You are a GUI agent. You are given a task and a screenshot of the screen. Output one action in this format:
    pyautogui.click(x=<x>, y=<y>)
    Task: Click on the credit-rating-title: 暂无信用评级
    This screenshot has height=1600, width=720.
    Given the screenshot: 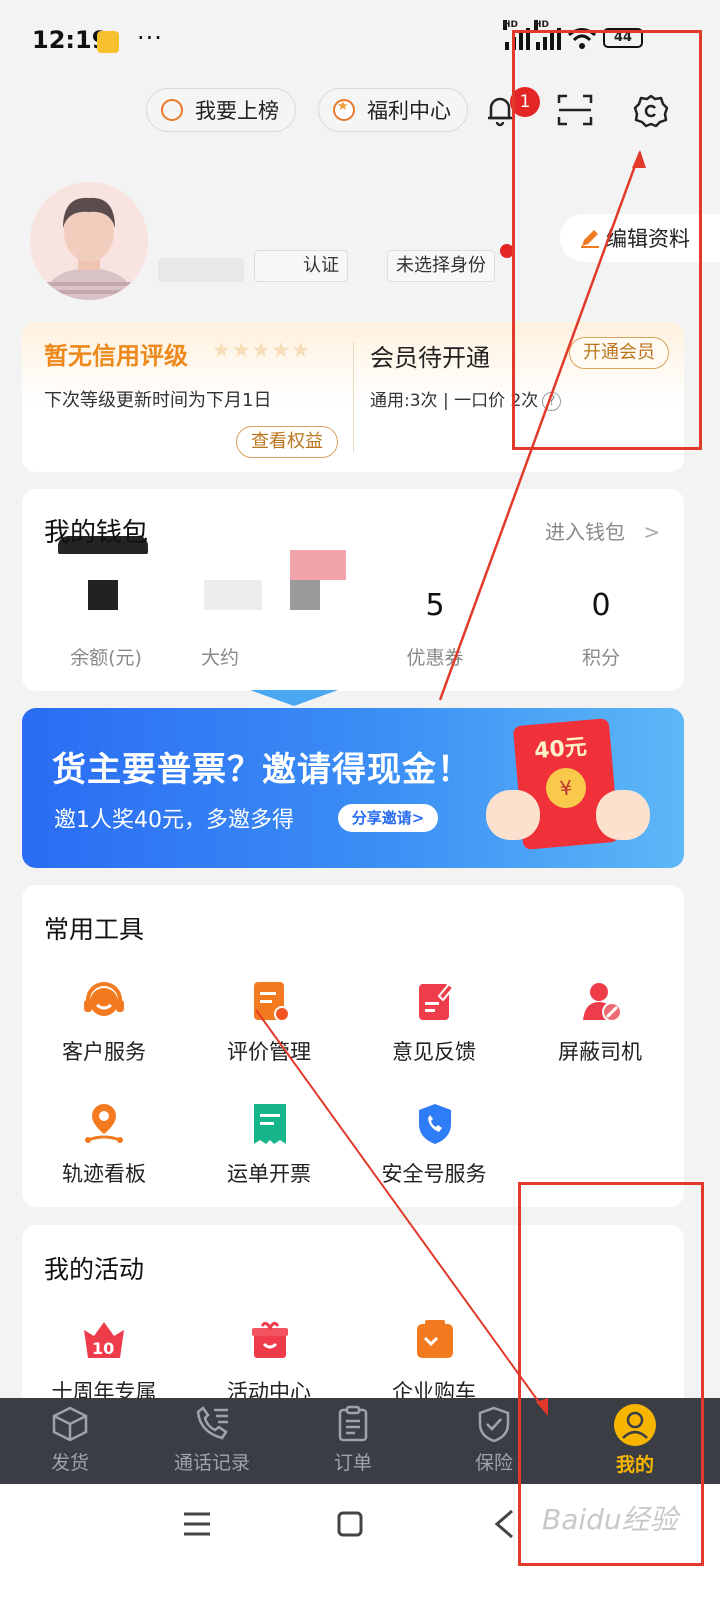 What is the action you would take?
    pyautogui.click(x=116, y=356)
    